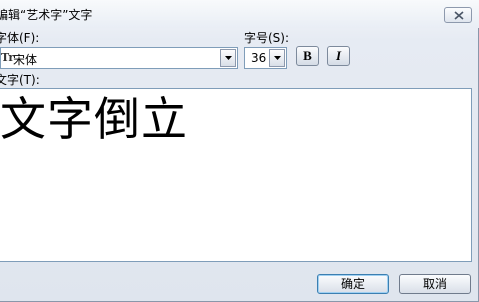 The image size is (479, 302). I want to click on ok-button: 确定, so click(353, 284).